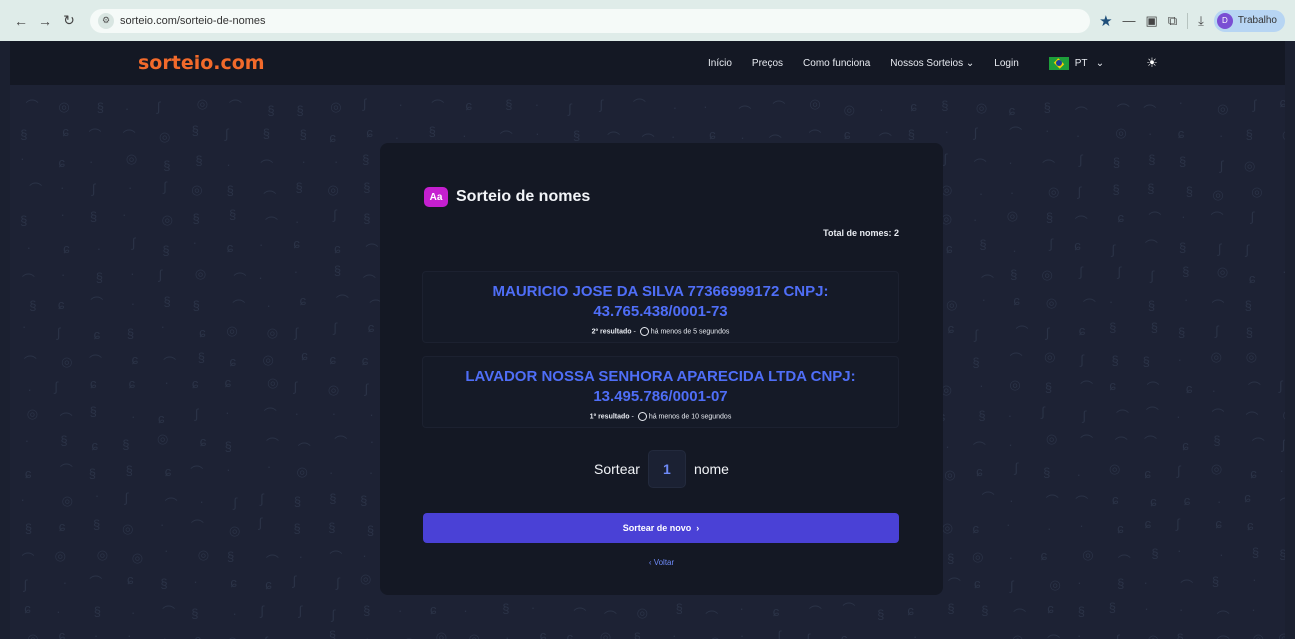 This screenshot has height=639, width=1295. Describe the element at coordinates (666, 469) in the screenshot. I see `quantity-input: 1` at that location.